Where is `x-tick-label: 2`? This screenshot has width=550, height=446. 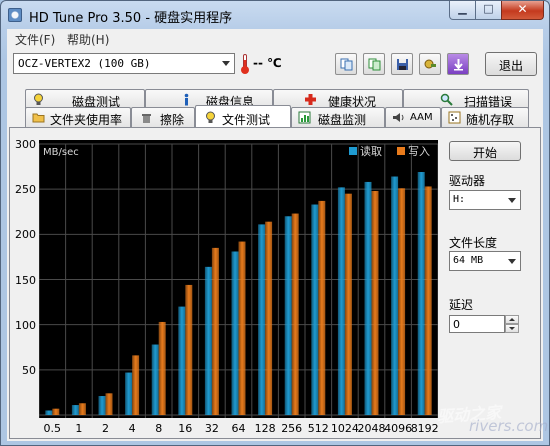 x-tick-label: 2 is located at coordinates (105, 428).